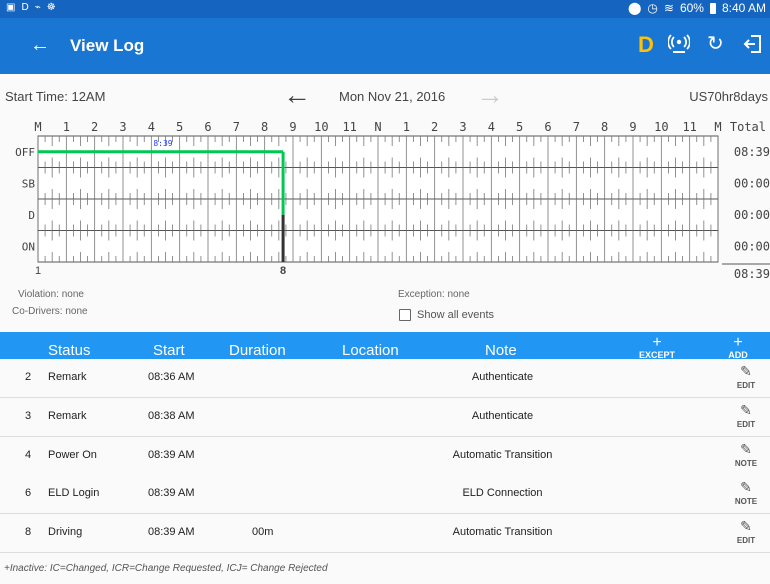 This screenshot has width=770, height=584. What do you see at coordinates (28, 493) in the screenshot?
I see `row-index: 6` at bounding box center [28, 493].